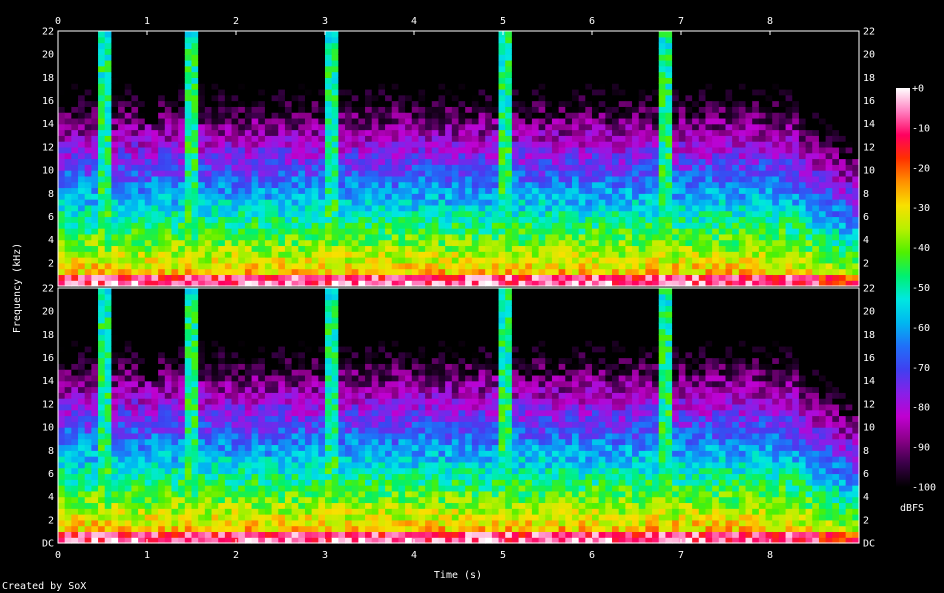  What do you see at coordinates (592, 21) in the screenshot?
I see `x-tick-label-top: 6` at bounding box center [592, 21].